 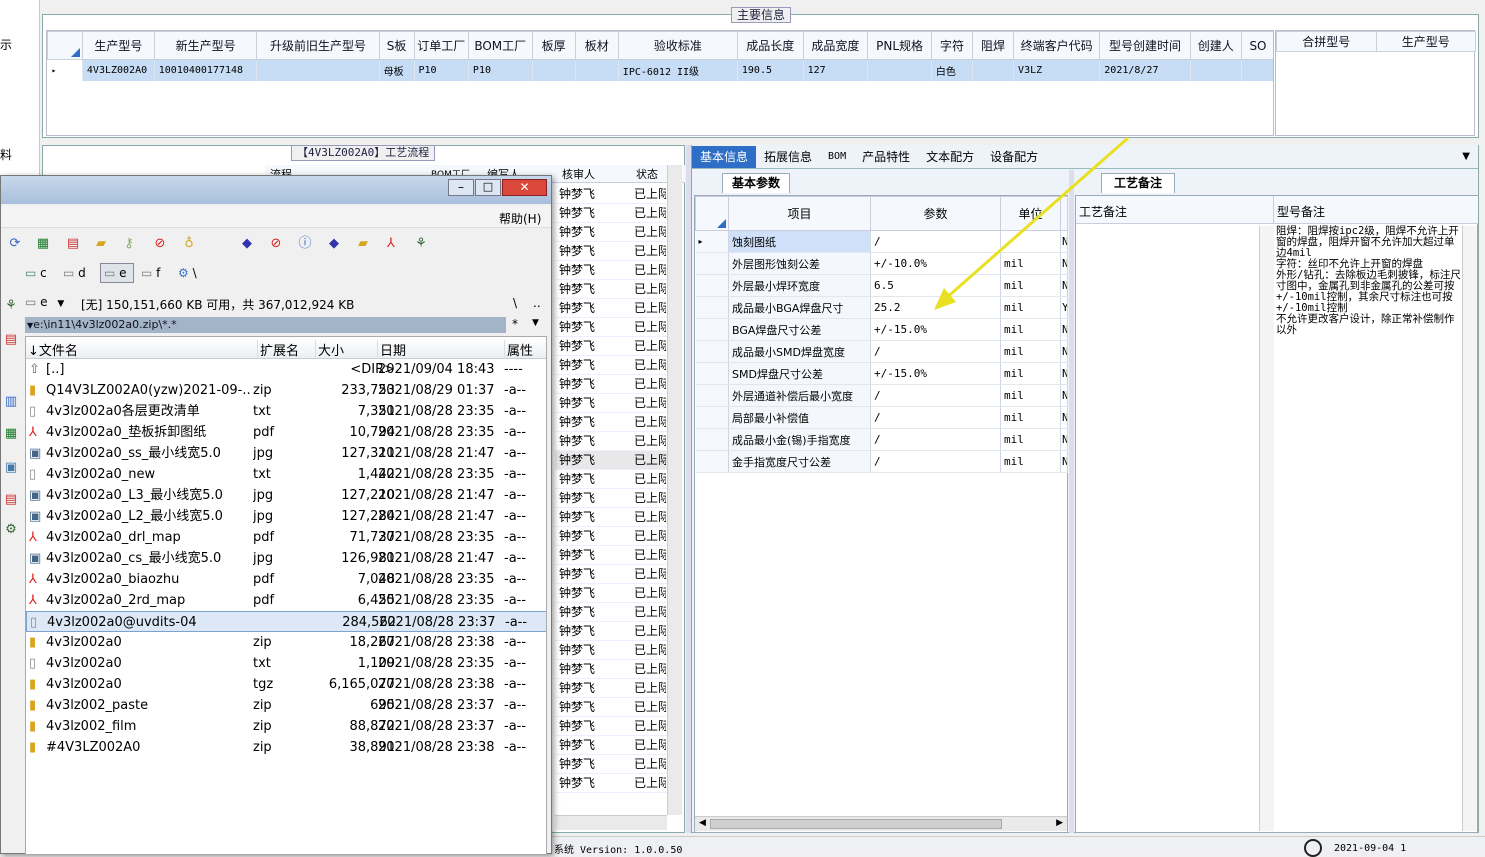 I want to click on param-row: 成品最小金(锡)手指宽度/milN, so click(x=881, y=439).